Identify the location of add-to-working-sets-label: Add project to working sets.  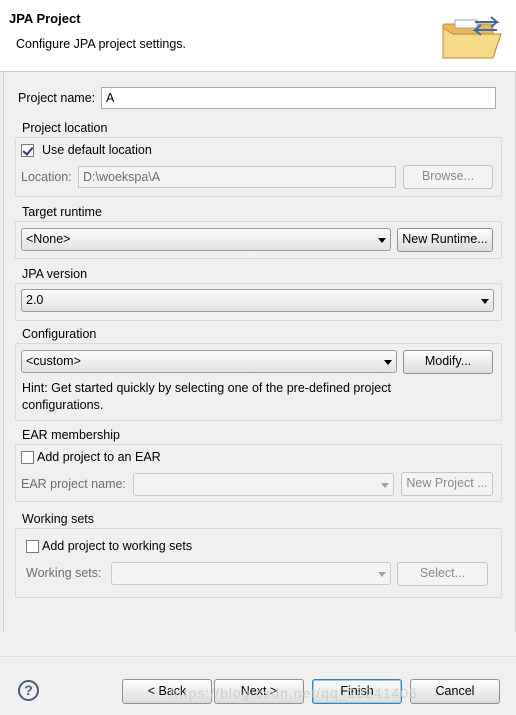
(117, 546).